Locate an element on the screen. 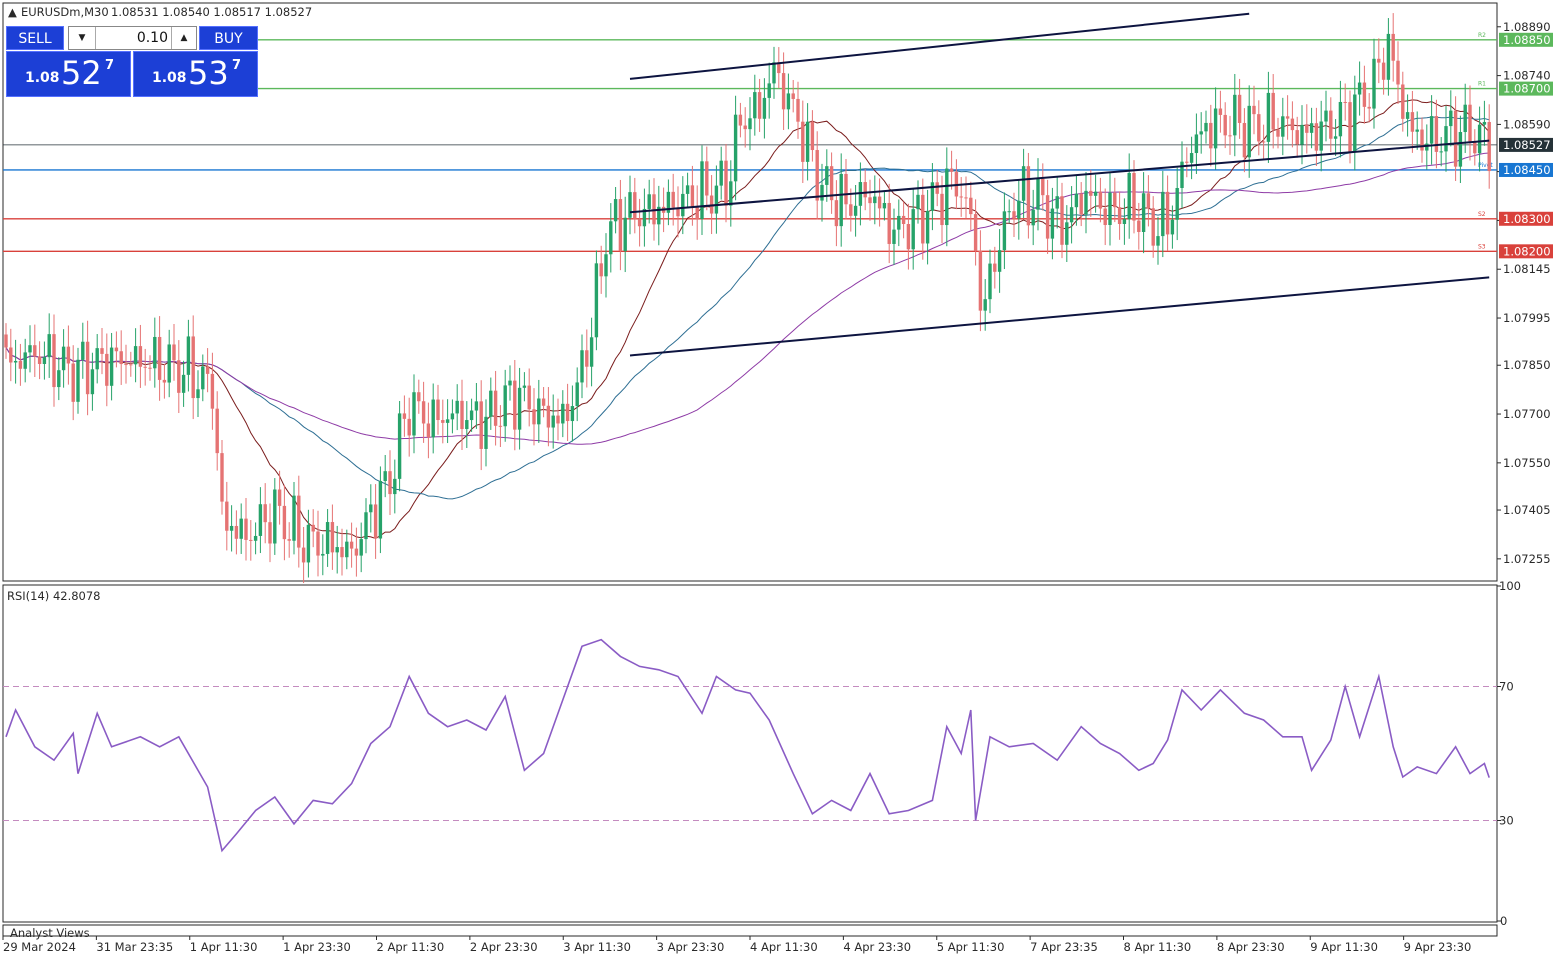  time-axis-label: 7 Apr 23:35 is located at coordinates (1064, 947).